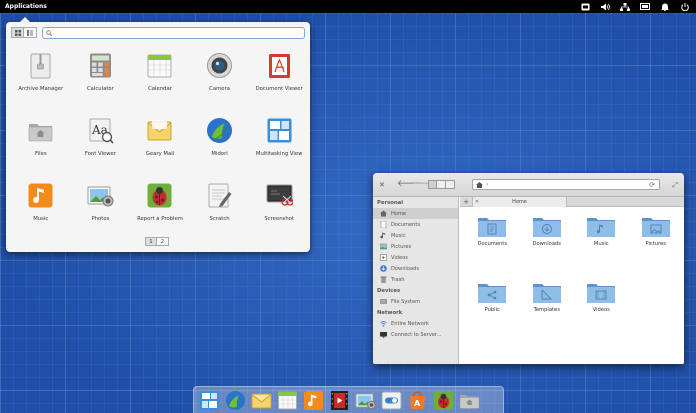  I want to click on power-icon, so click(685, 6).